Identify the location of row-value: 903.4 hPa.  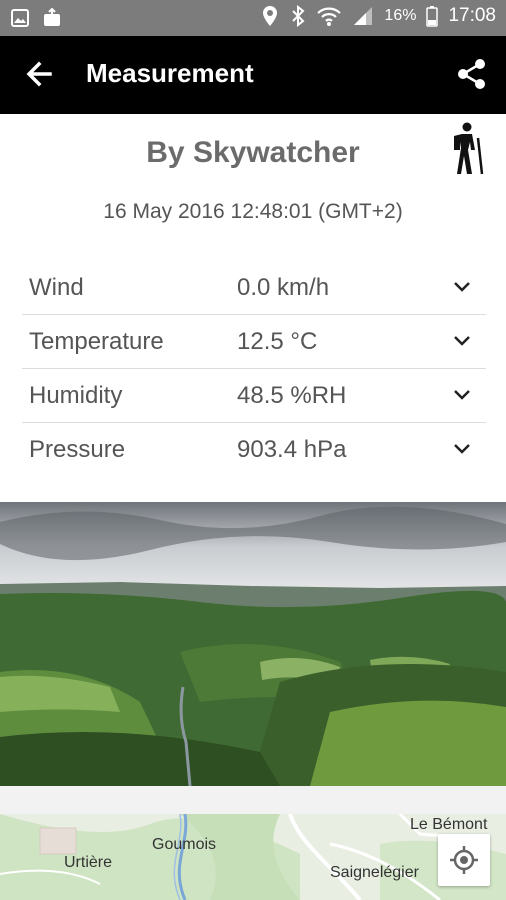
(292, 449).